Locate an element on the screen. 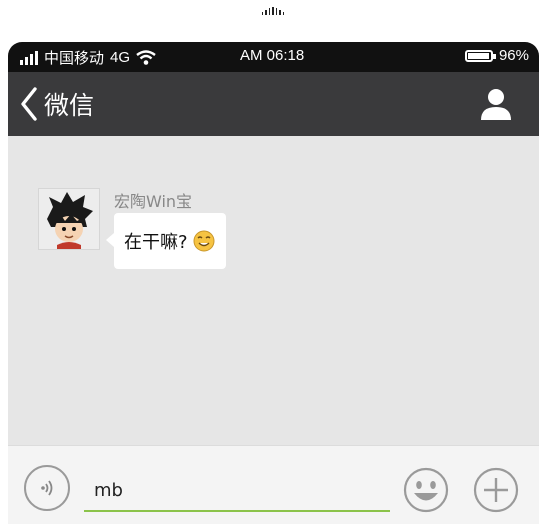 The height and width of the screenshot is (524, 557). cell-signal-icon is located at coordinates (29, 57).